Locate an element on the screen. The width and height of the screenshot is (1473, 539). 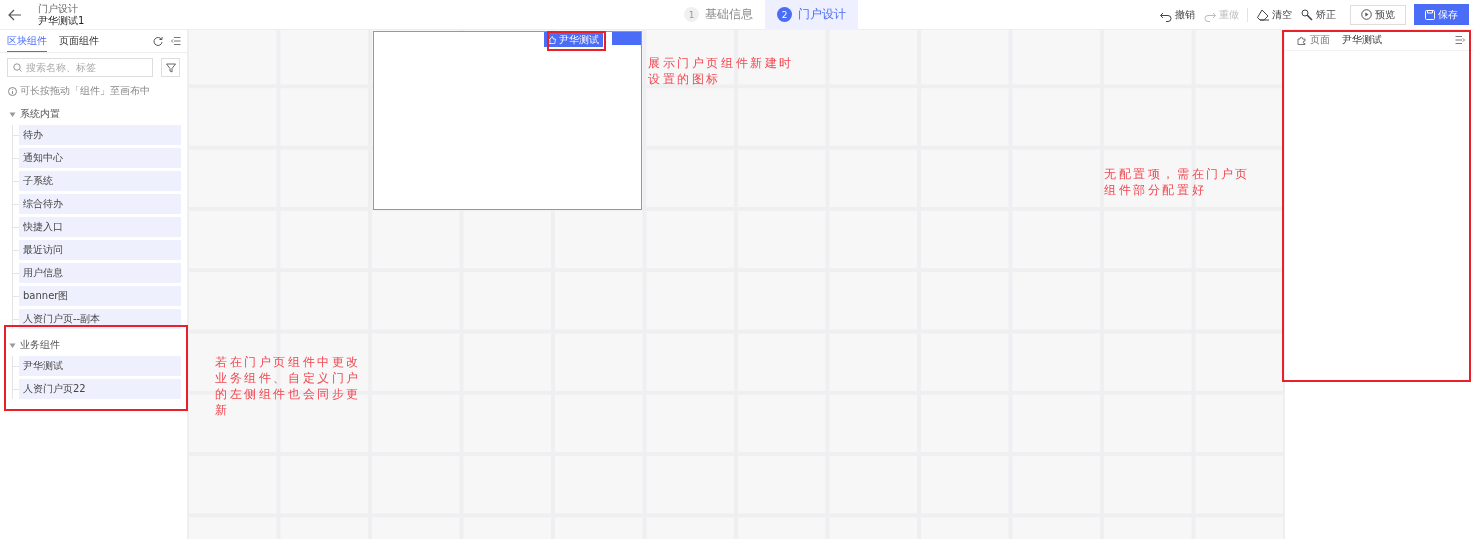
annotation-note: 无配置项，需在门户页组件部分配置好 is located at coordinates (1177, 182).